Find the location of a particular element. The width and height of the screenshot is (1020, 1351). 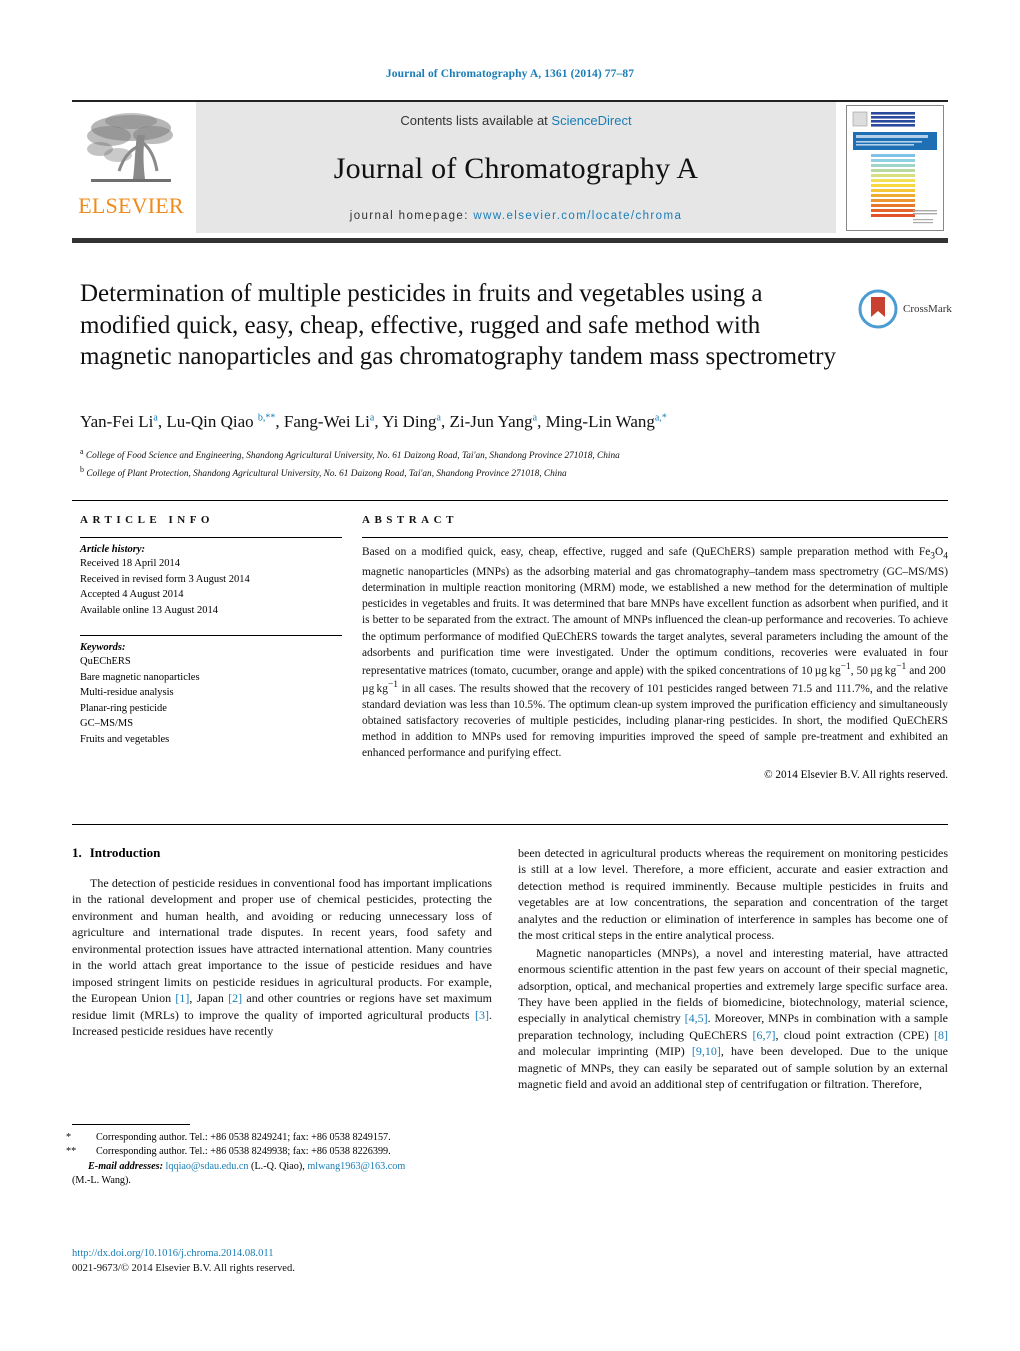

keyword-item: Fruits and vegetables is located at coordinates (125, 739).